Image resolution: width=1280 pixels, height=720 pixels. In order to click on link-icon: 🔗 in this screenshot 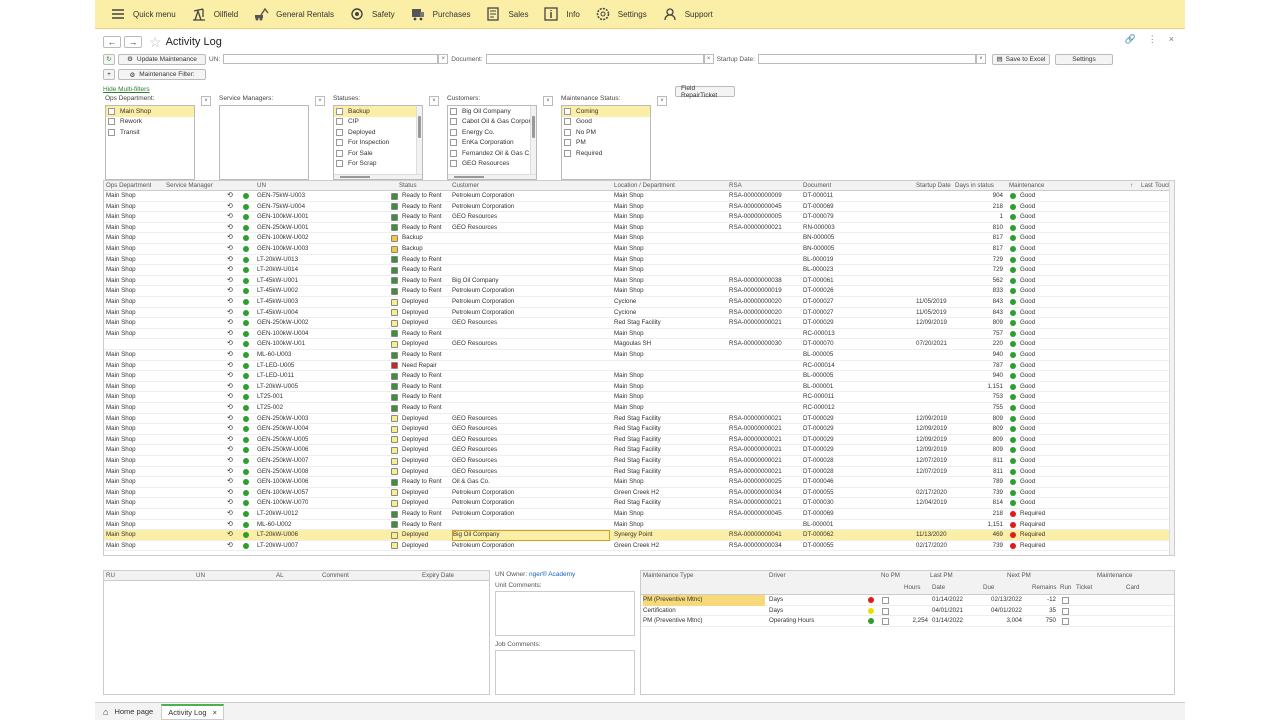, I will do `click(1130, 39)`.